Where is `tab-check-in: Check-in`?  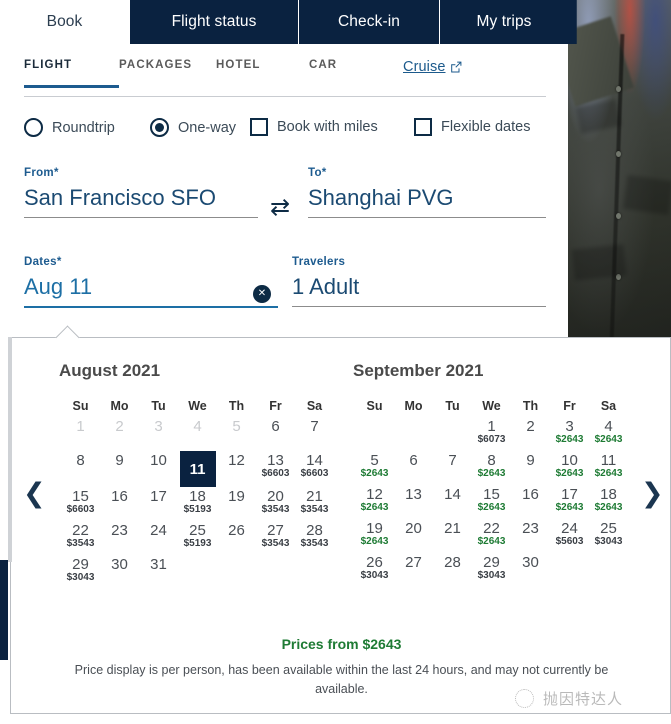
tab-check-in: Check-in is located at coordinates (368, 22).